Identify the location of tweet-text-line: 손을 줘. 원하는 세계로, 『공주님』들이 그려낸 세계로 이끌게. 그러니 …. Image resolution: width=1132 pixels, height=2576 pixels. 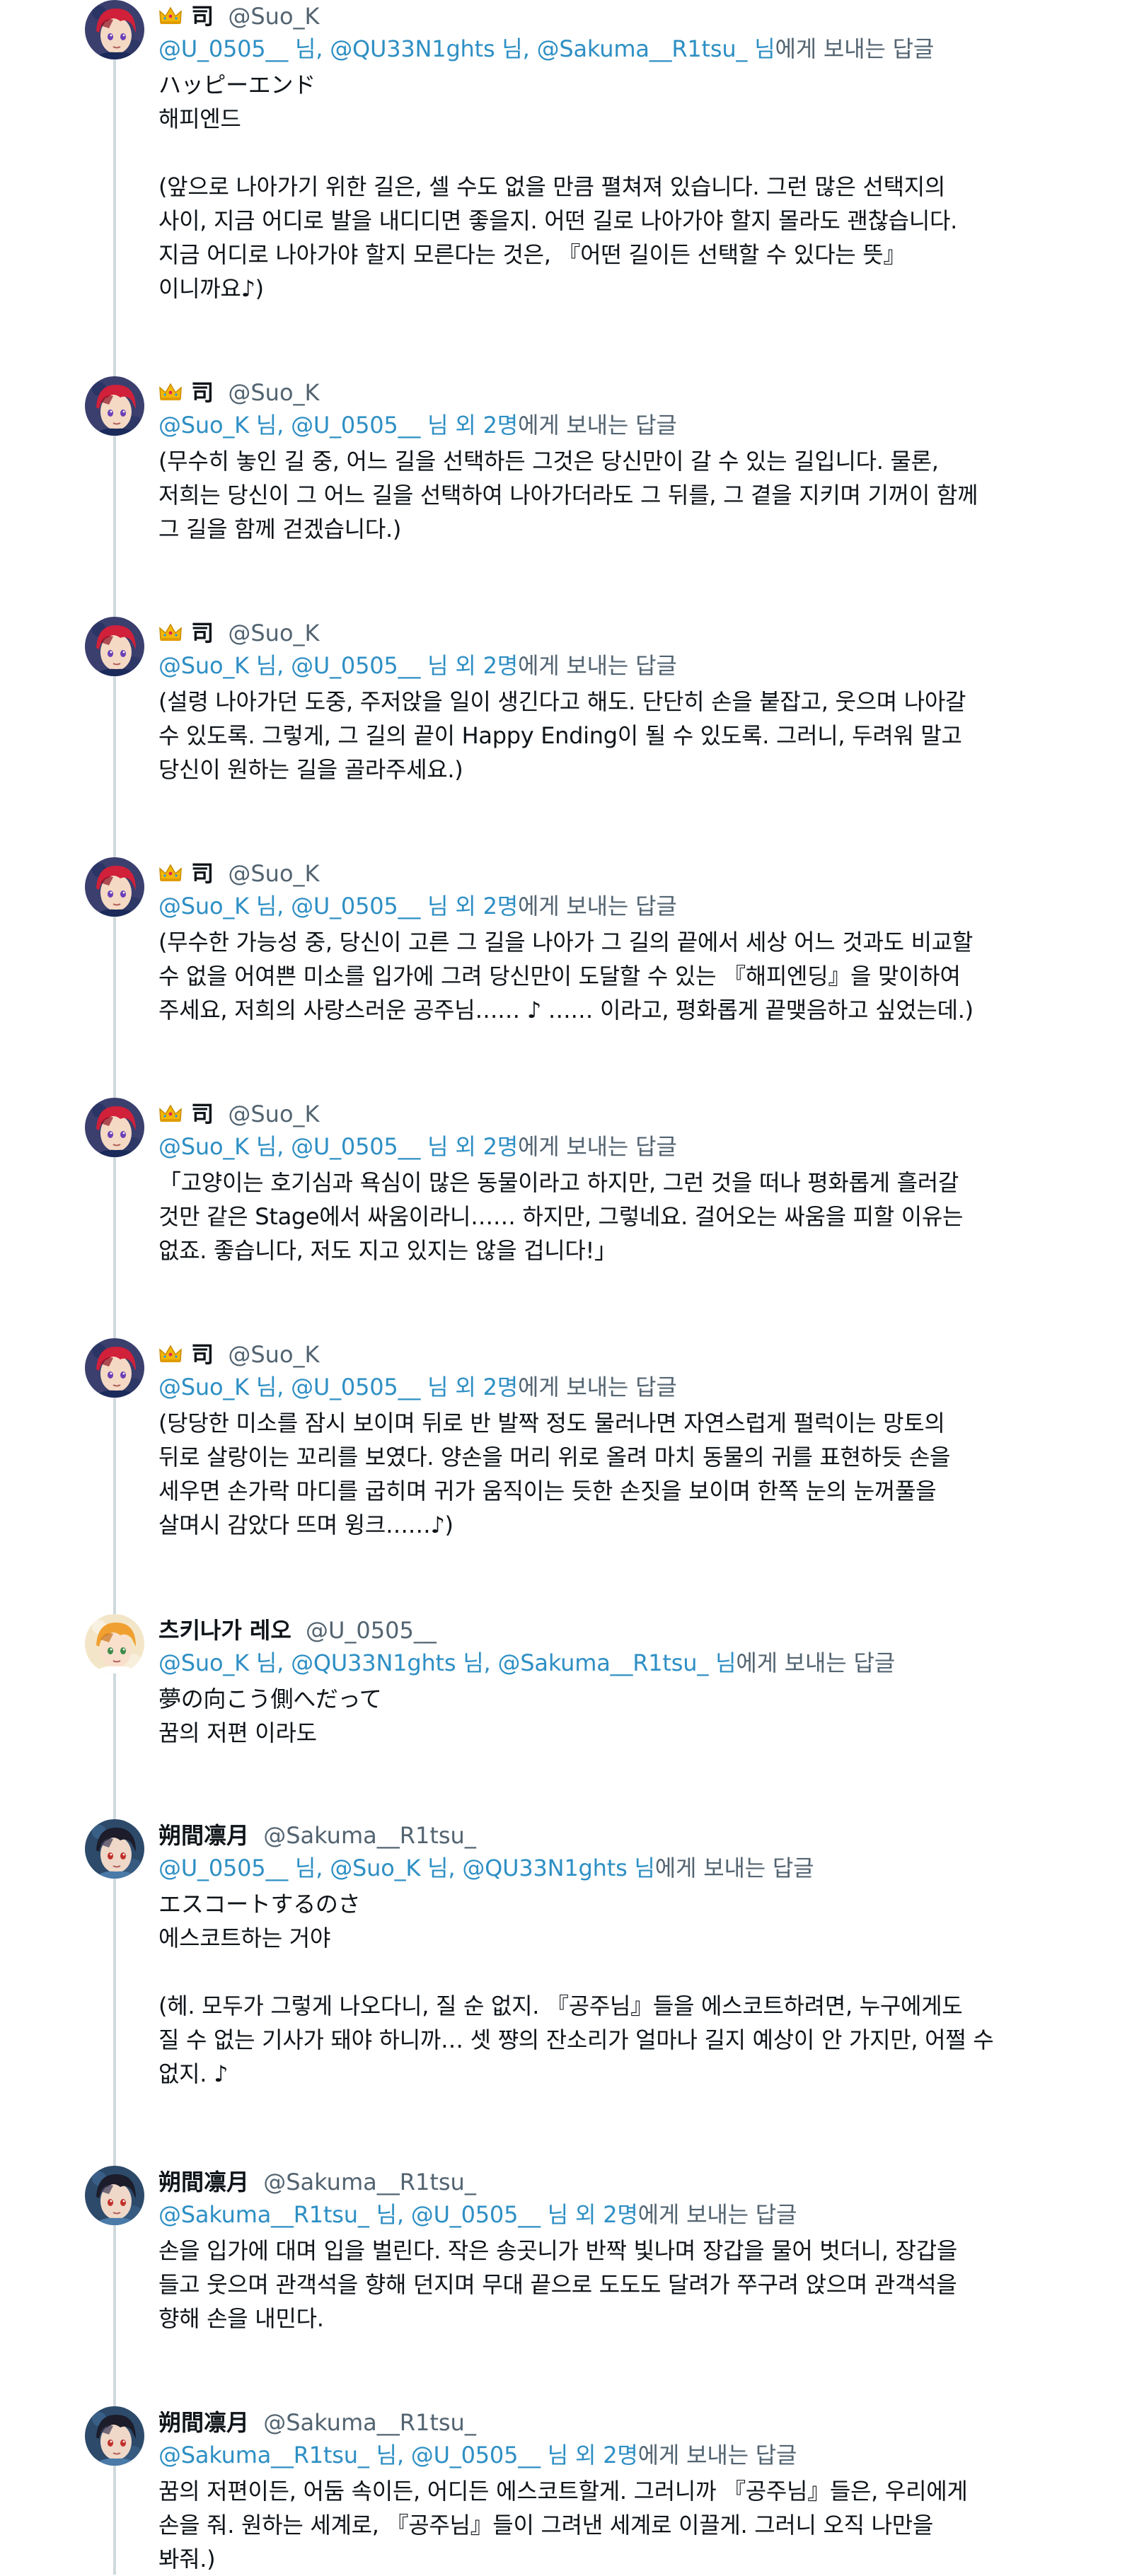
(546, 2525).